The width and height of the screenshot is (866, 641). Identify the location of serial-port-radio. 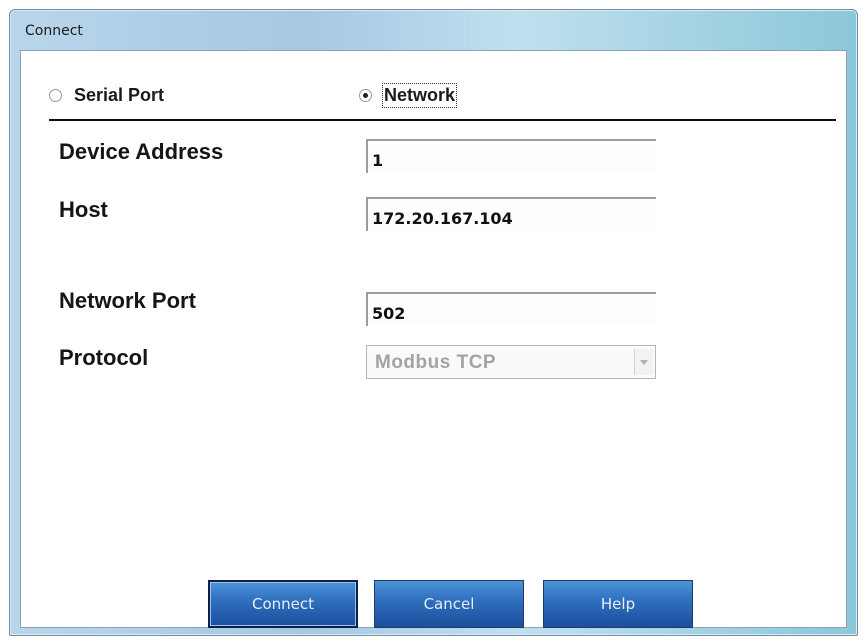
(55, 95).